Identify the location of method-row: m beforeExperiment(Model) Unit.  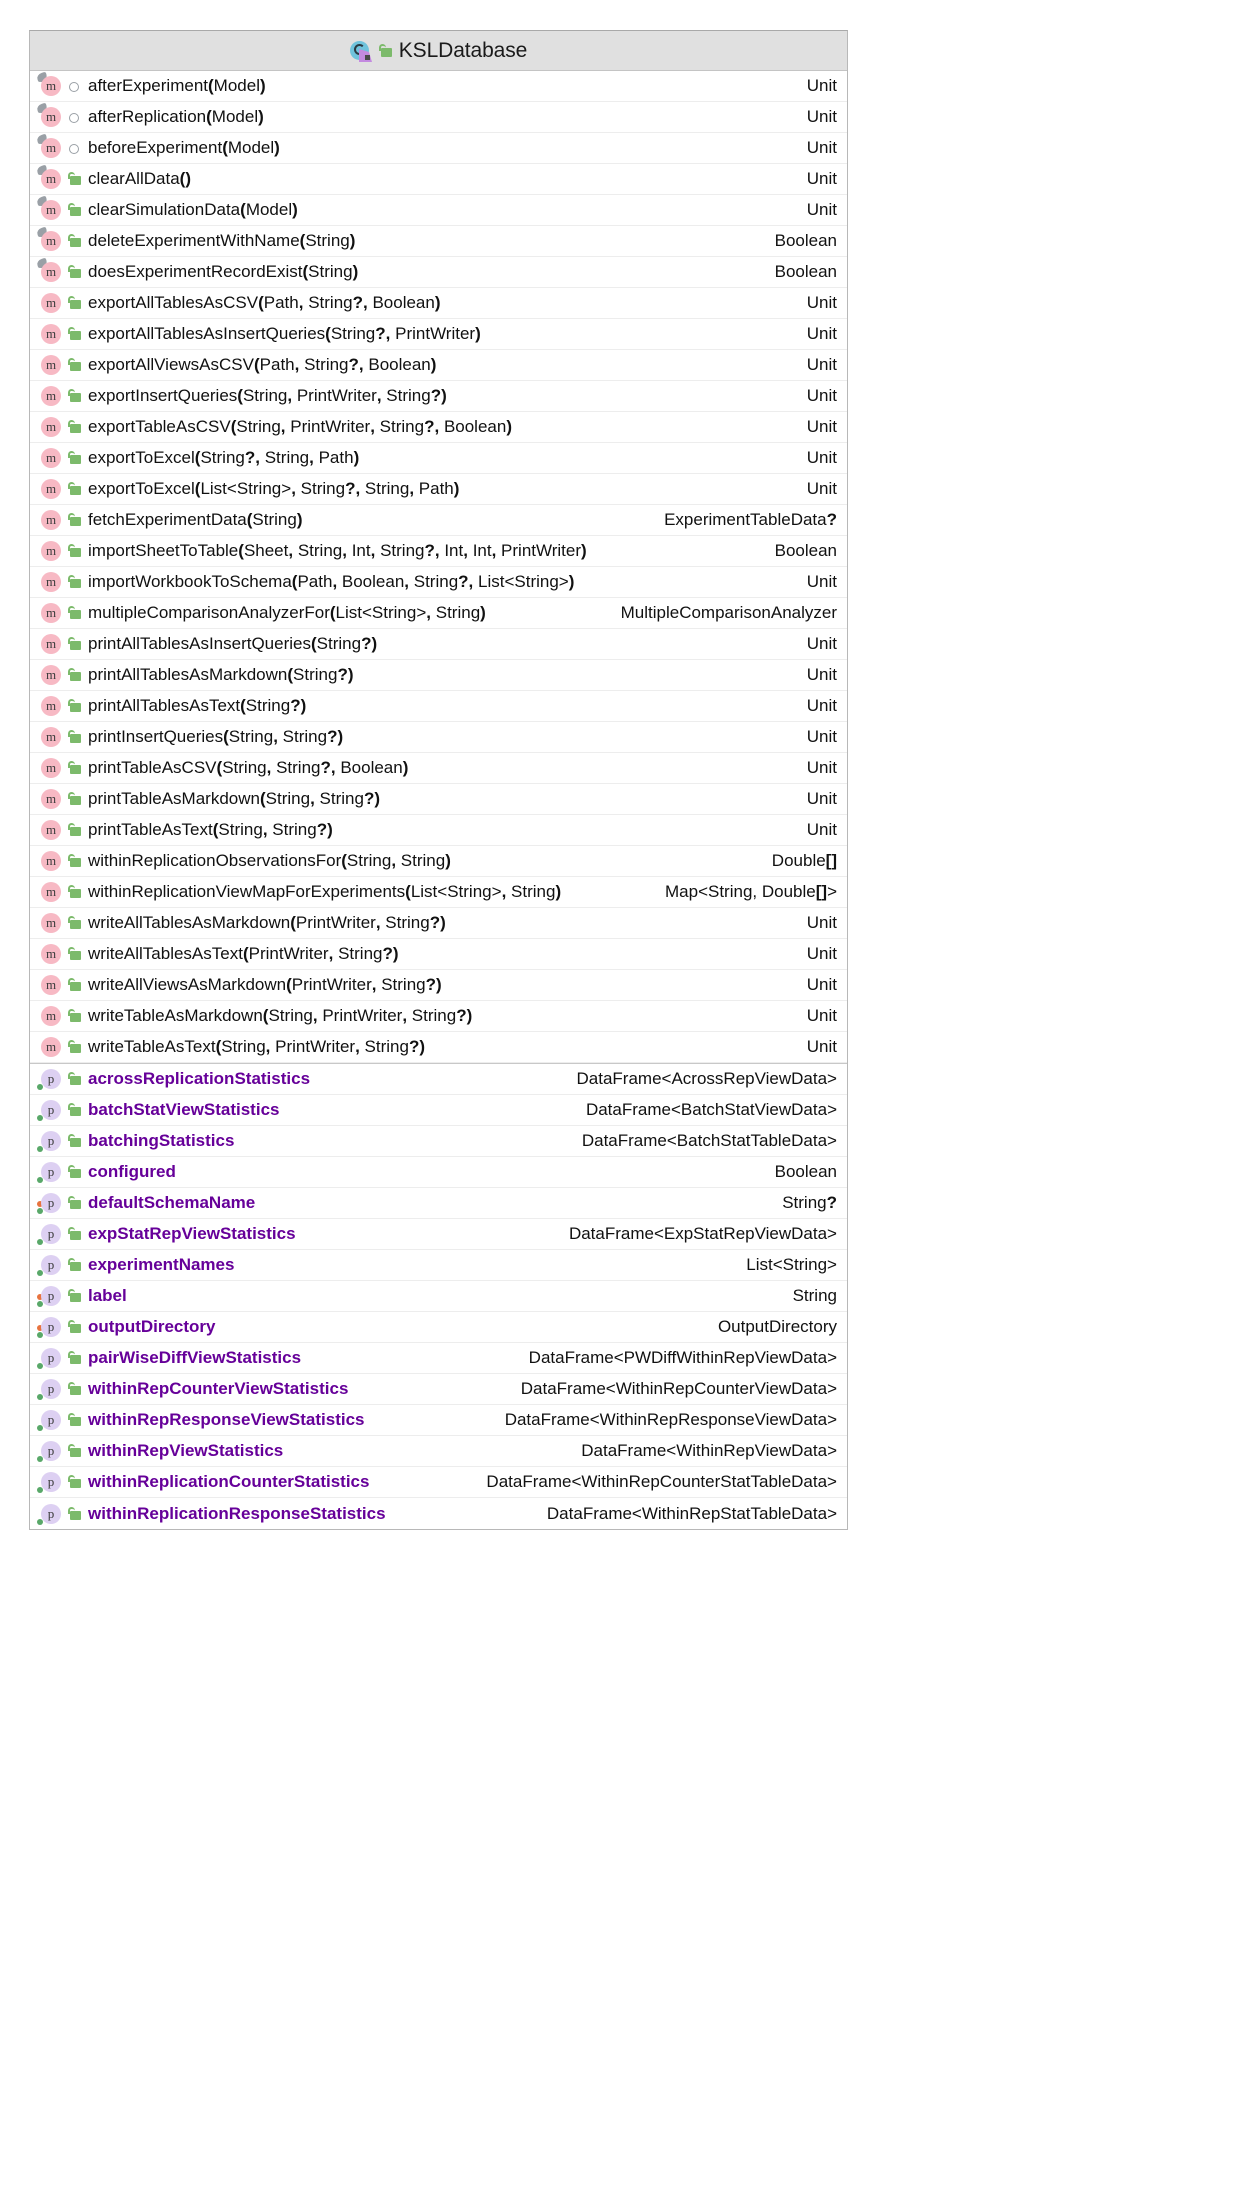
(438, 148).